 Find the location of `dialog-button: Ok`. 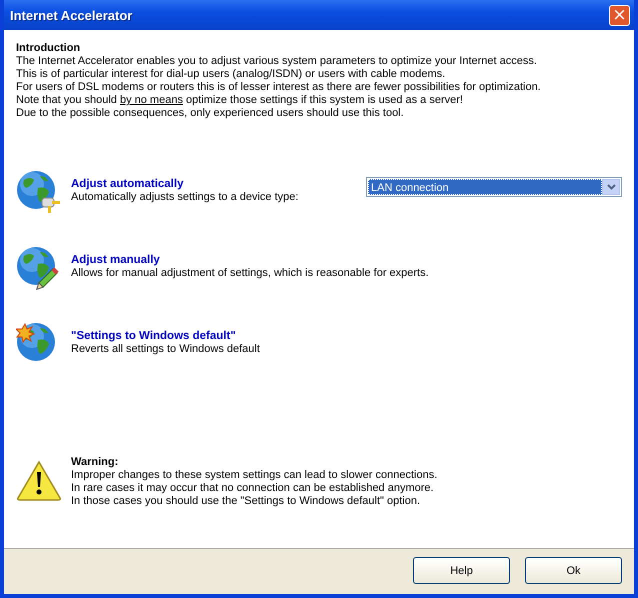

dialog-button: Ok is located at coordinates (573, 570).